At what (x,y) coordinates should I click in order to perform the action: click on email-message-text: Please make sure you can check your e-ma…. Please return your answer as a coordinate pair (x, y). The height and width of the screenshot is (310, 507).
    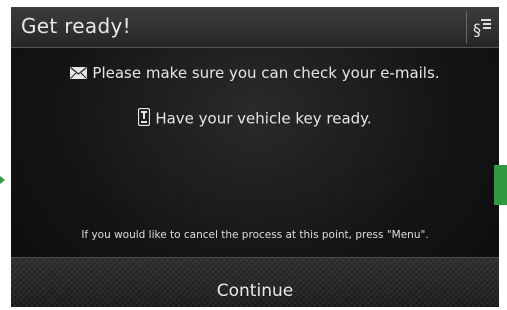
    Looking at the image, I should click on (266, 73).